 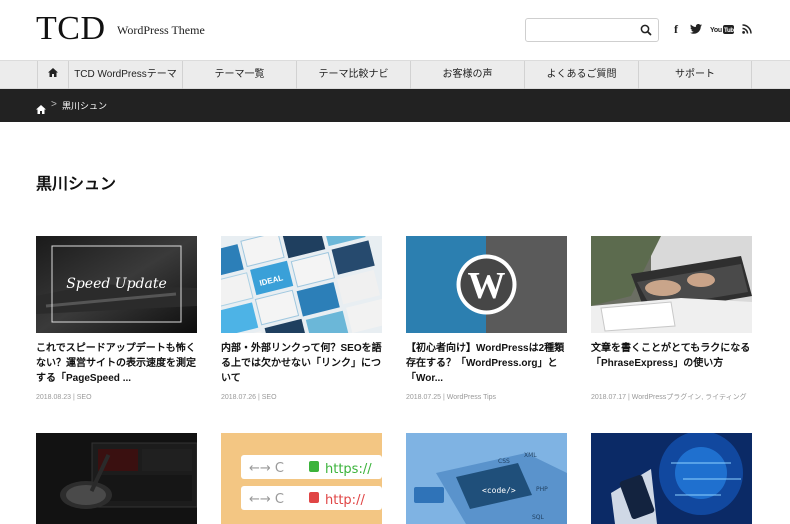 I want to click on search-box, so click(x=592, y=30).